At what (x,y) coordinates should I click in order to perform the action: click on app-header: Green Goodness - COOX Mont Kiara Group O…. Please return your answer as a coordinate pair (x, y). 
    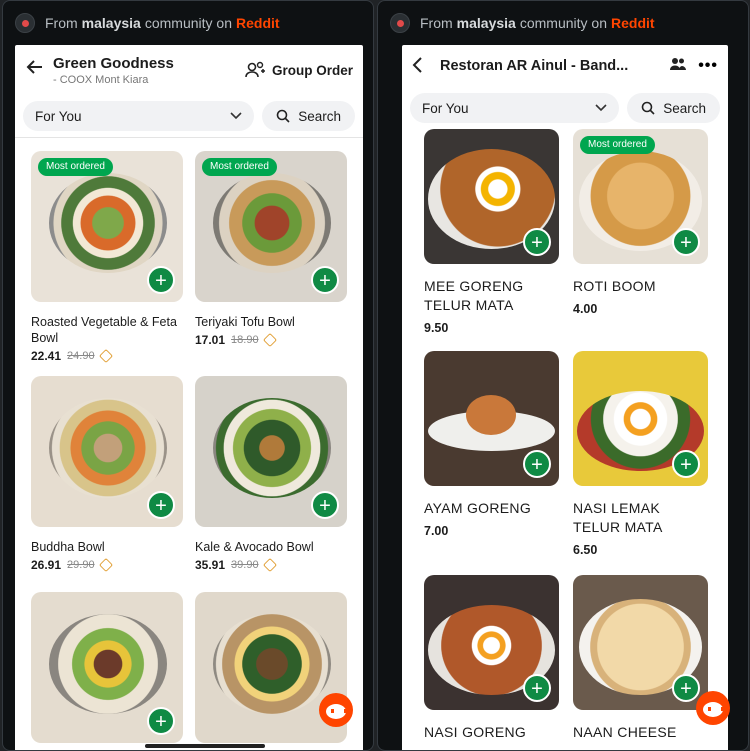
    Looking at the image, I should click on (189, 70).